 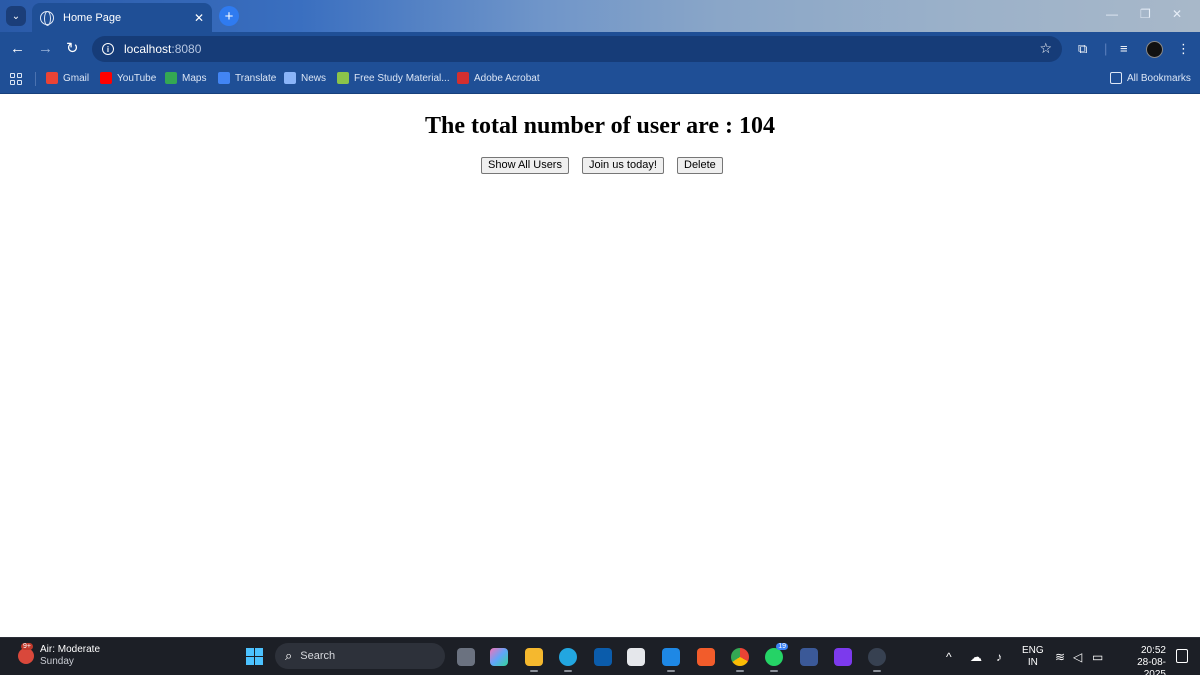 I want to click on weather-icon: 9+, so click(x=26, y=653).